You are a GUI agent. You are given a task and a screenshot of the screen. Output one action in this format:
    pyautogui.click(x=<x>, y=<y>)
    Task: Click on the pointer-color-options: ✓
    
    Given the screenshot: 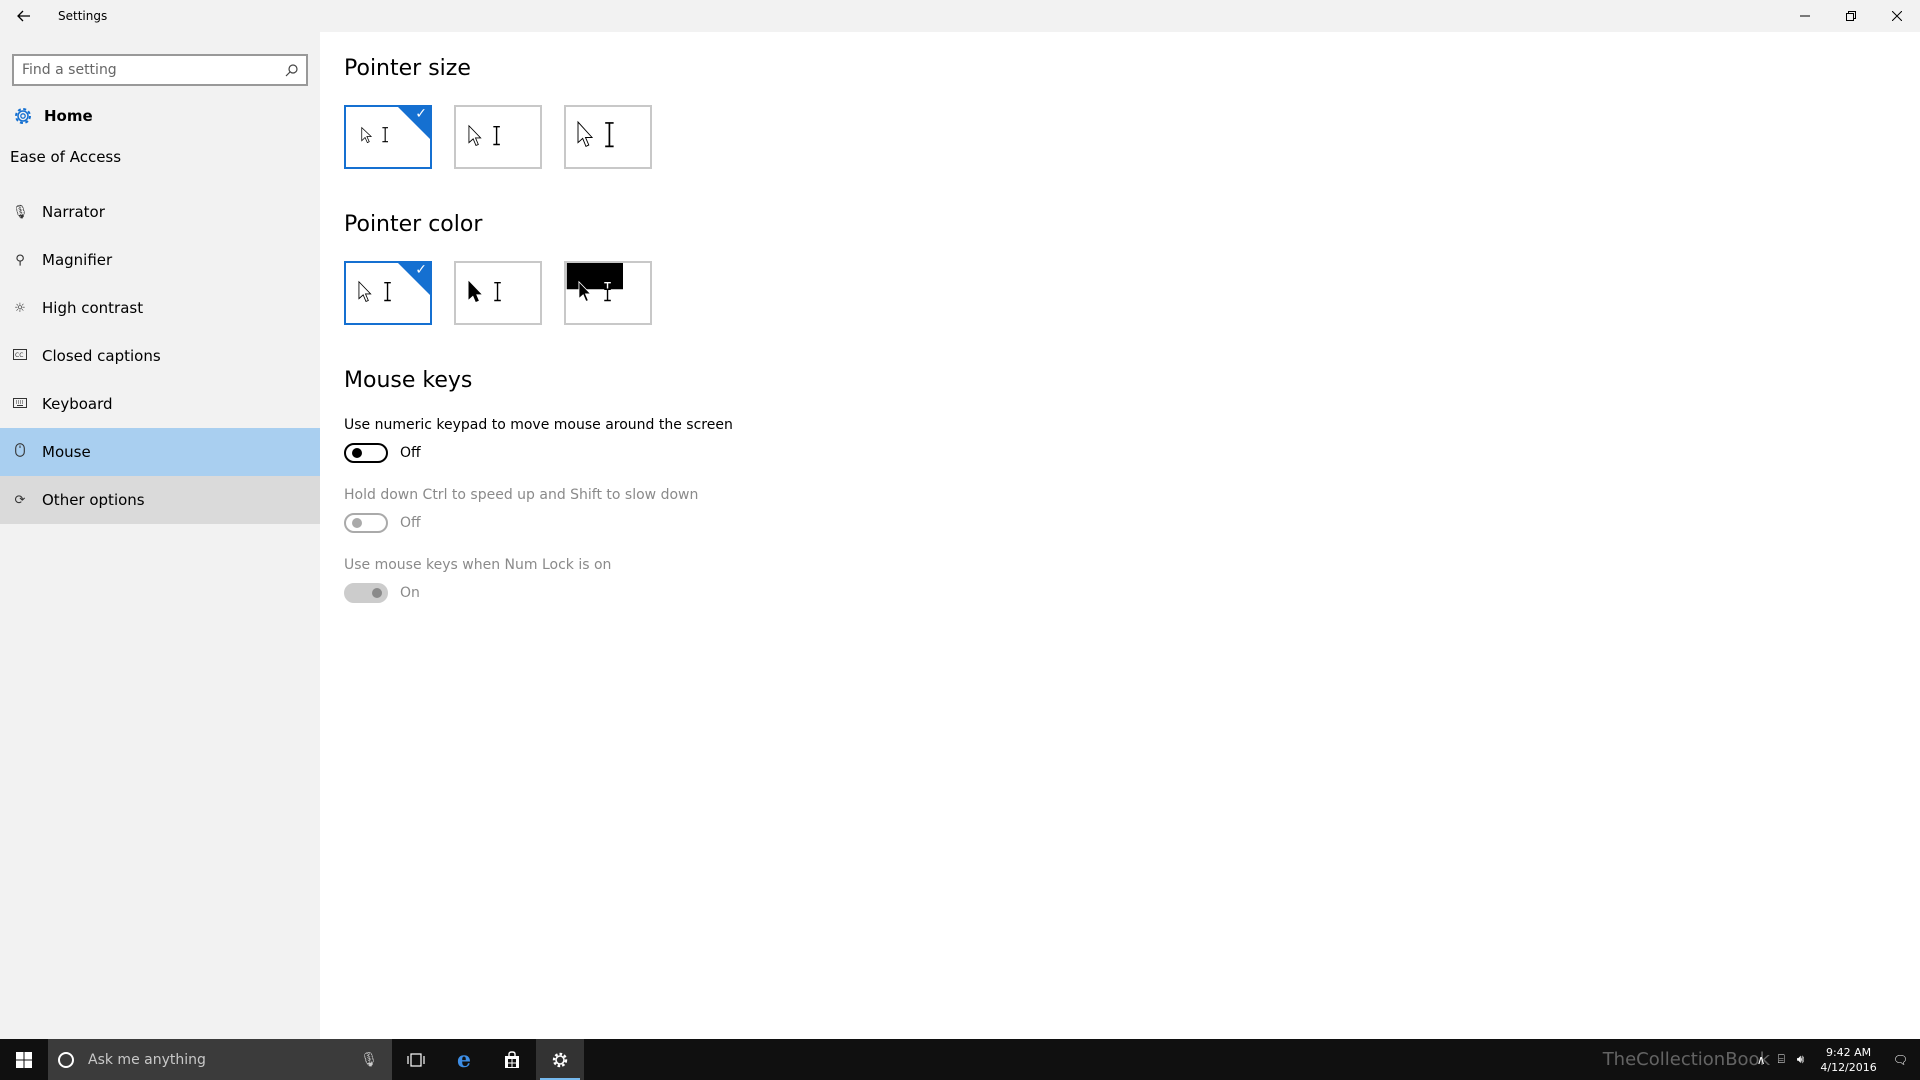 What is the action you would take?
    pyautogui.click(x=498, y=293)
    